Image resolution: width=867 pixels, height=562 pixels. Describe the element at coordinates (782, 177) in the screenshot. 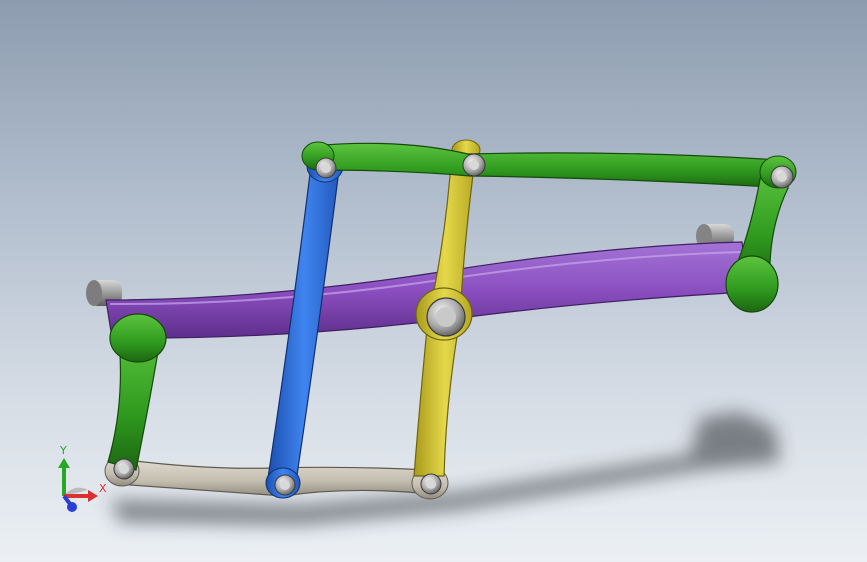

I see `pin-top-right` at that location.